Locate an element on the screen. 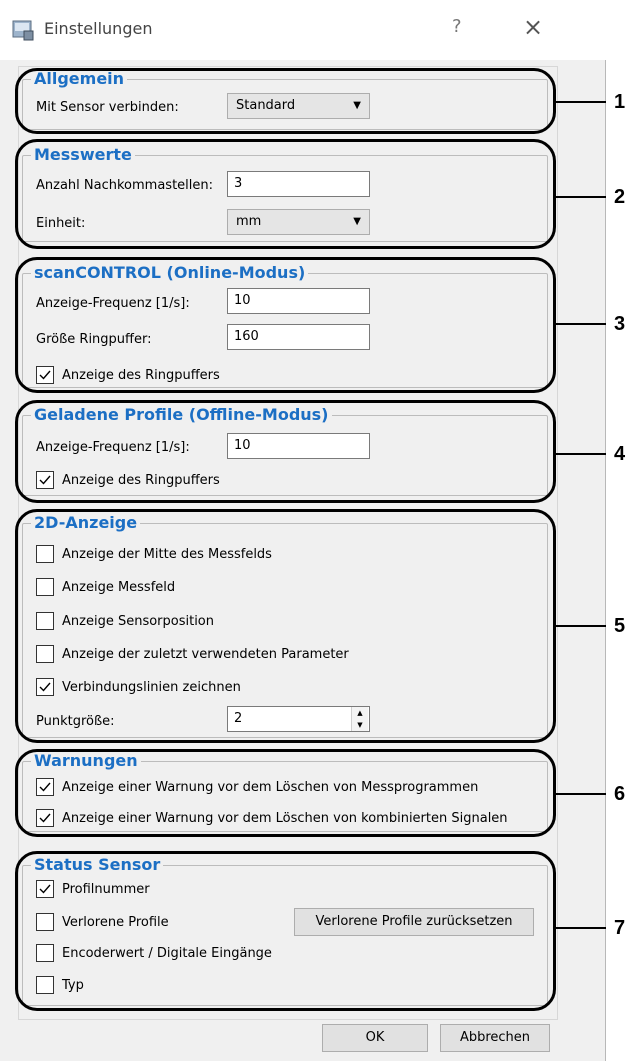 The height and width of the screenshot is (1061, 634). callout-number-6: 6 is located at coordinates (620, 794).